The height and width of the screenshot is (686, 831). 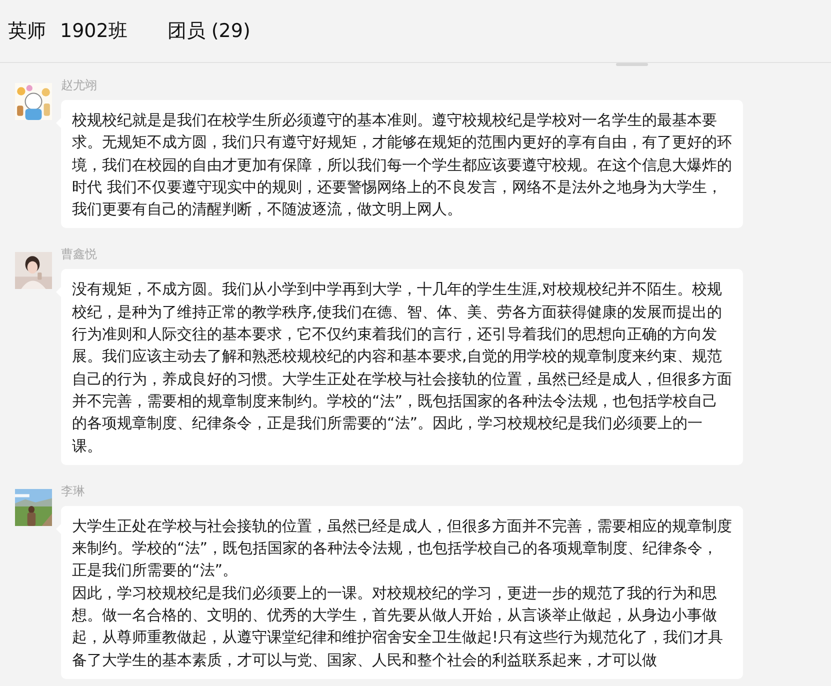 I want to click on sender-name: 赵尤翊, so click(x=79, y=85).